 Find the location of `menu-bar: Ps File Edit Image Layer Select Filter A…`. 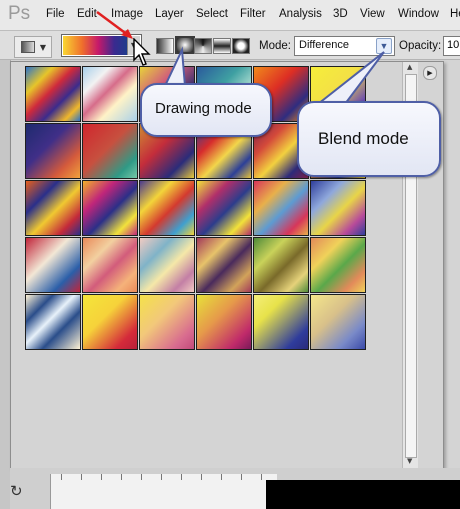

menu-bar: Ps File Edit Image Layer Select Filter A… is located at coordinates (230, 15).